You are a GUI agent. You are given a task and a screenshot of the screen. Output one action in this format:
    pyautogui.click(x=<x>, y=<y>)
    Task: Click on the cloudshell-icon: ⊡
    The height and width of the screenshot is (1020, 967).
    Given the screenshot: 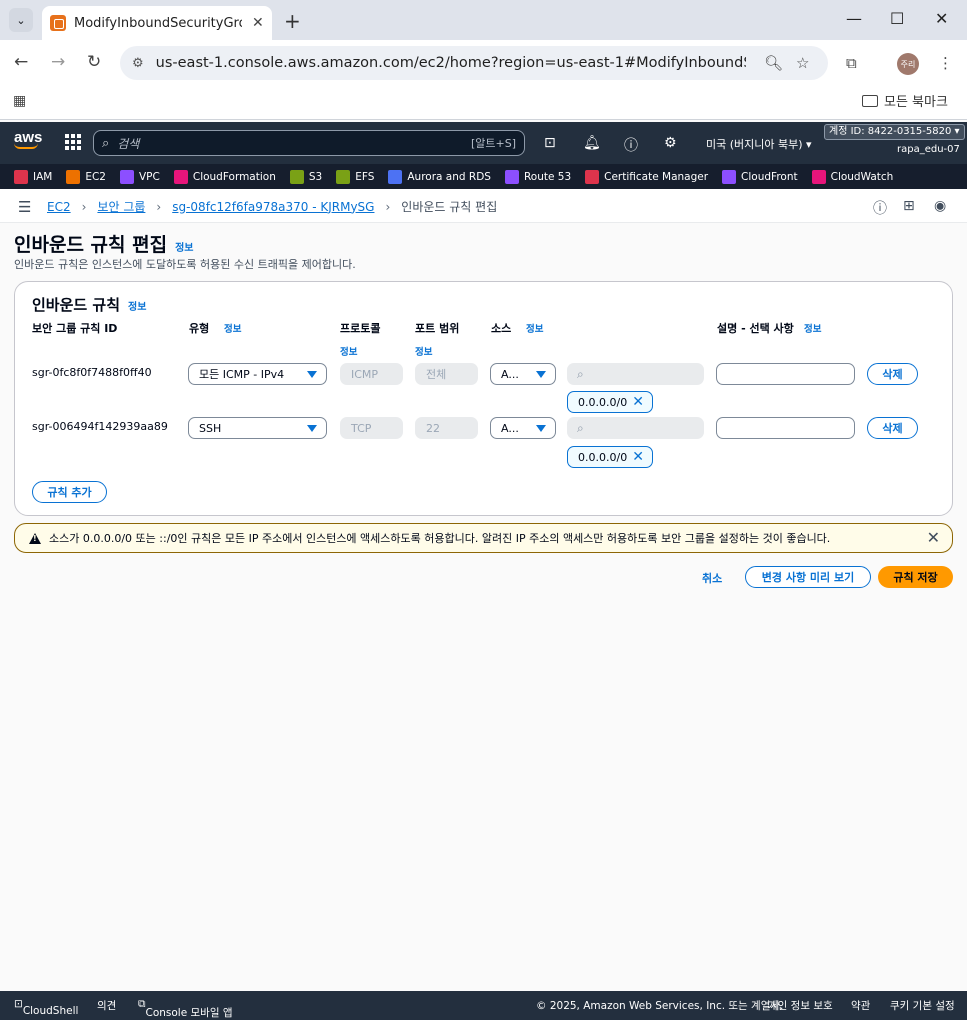 What is the action you would take?
    pyautogui.click(x=550, y=143)
    